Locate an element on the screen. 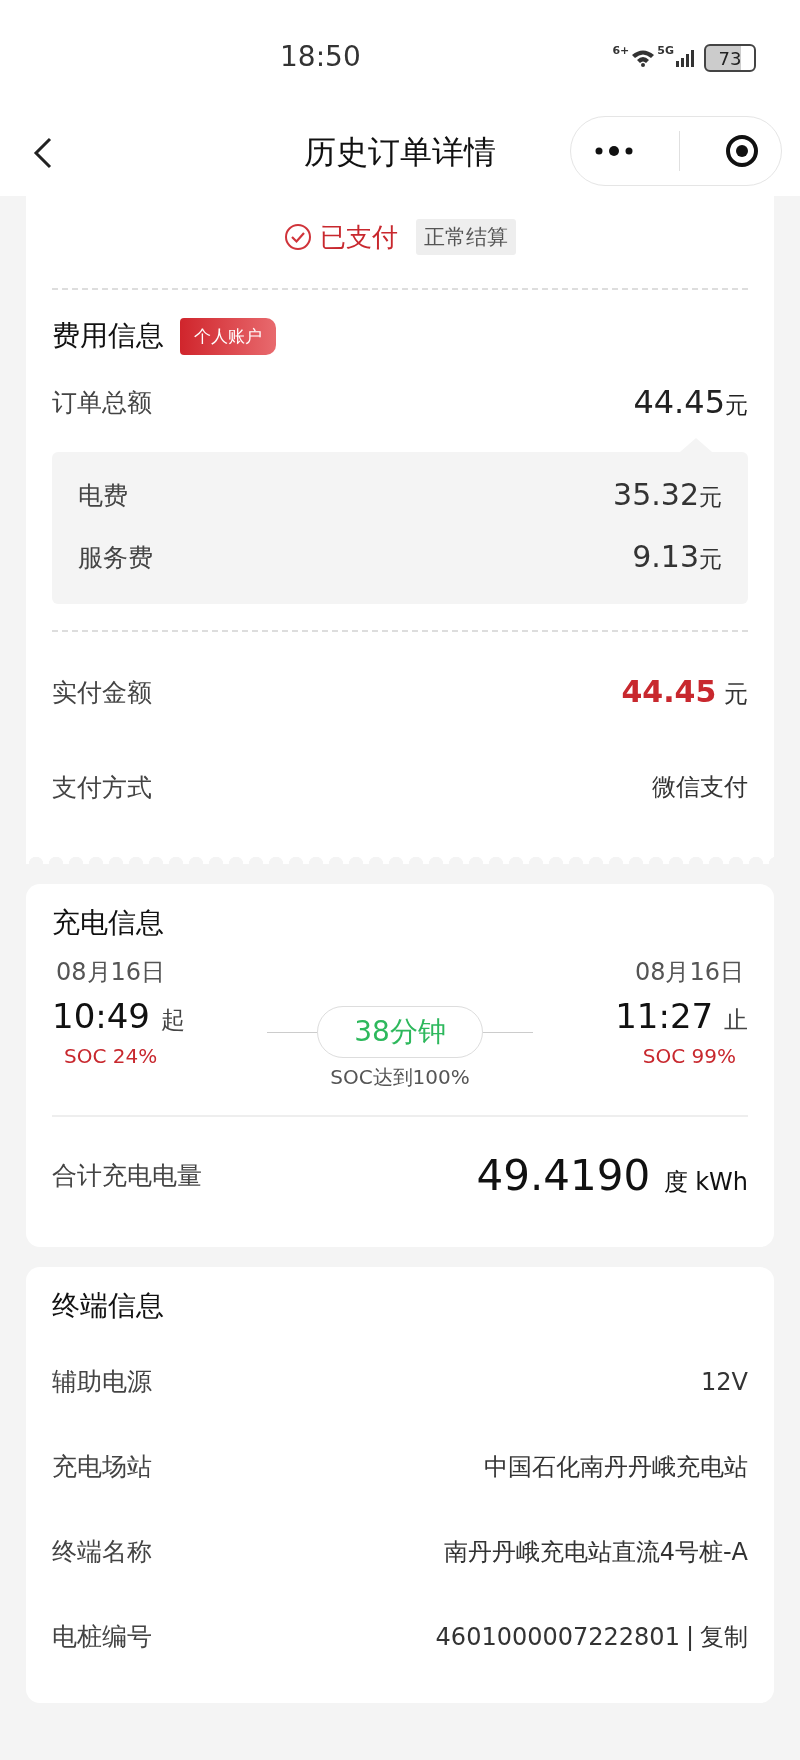 This screenshot has width=800, height=1760. network-label: 5G is located at coordinates (665, 50).